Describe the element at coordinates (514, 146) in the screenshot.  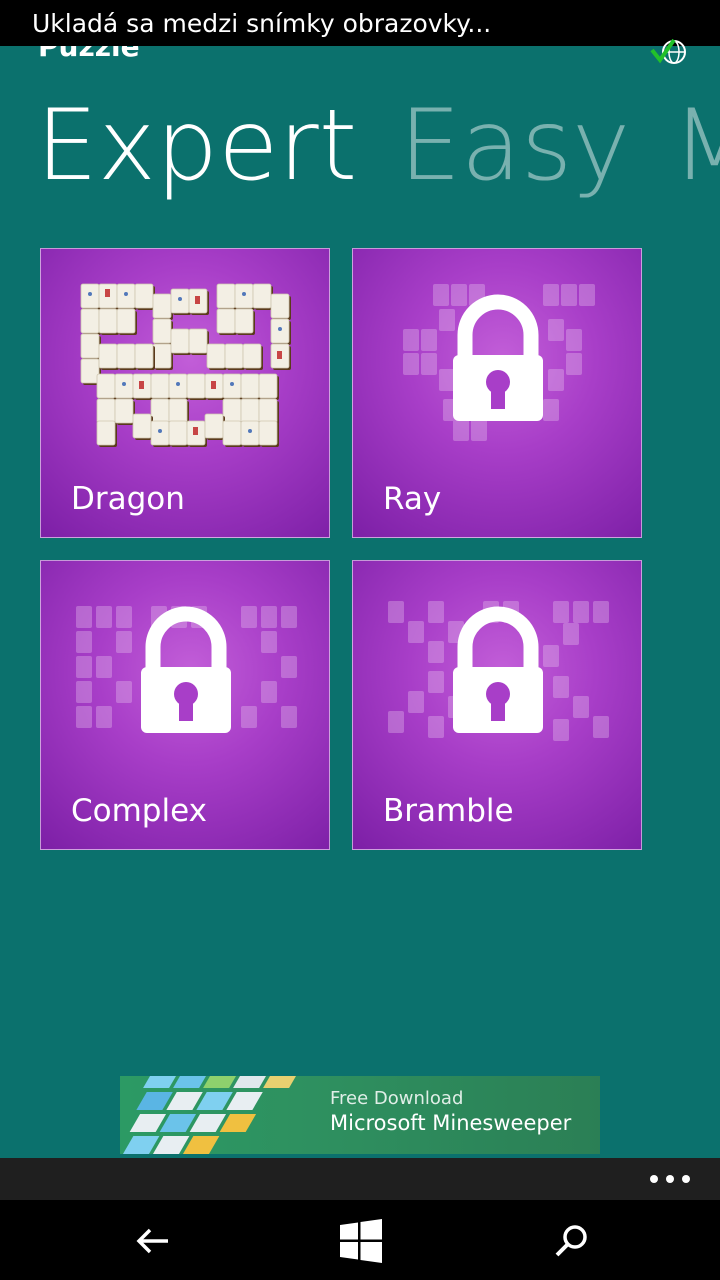
I see `pivot-tab-easy: Easy` at that location.